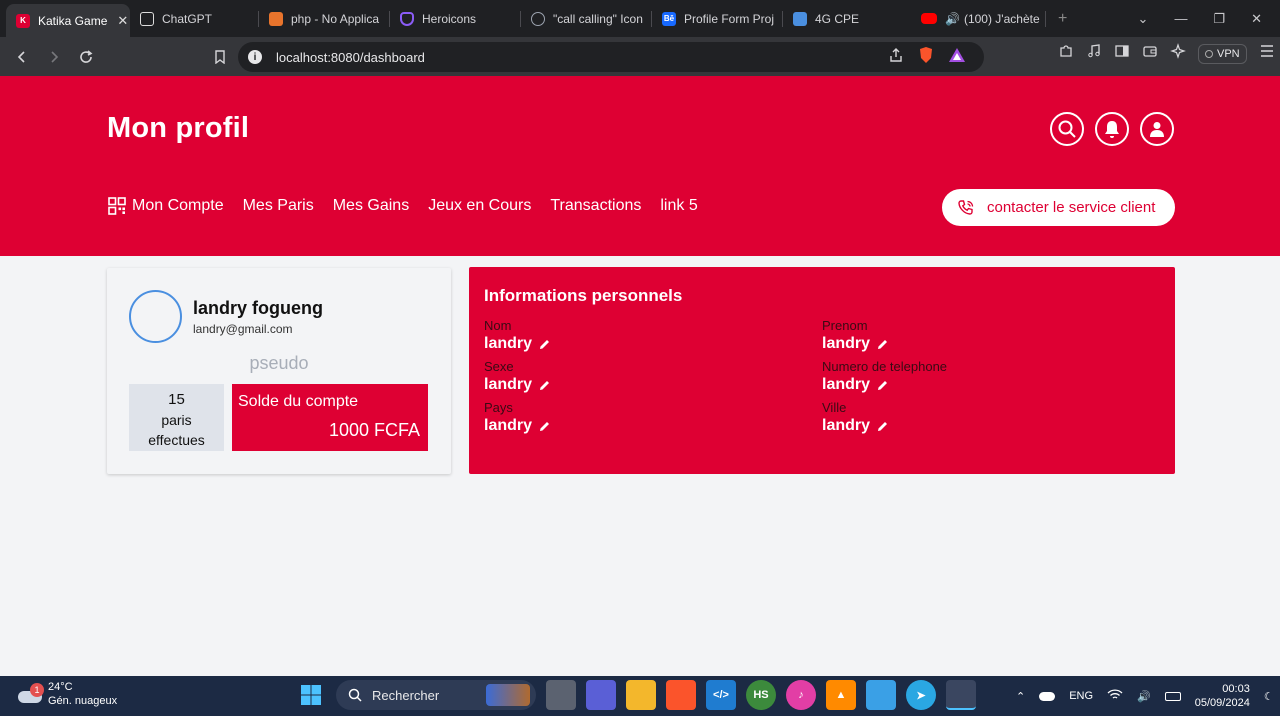 The image size is (1280, 716). I want to click on windows-start-icon, so click(311, 695).